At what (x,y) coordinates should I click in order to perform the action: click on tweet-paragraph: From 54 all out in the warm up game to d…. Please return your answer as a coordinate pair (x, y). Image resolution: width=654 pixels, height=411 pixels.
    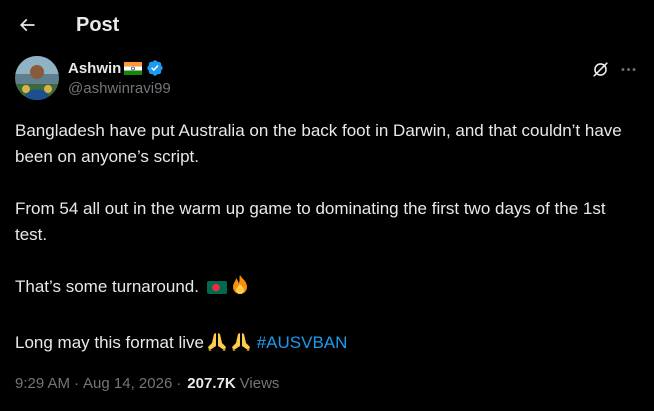
    Looking at the image, I should click on (310, 221).